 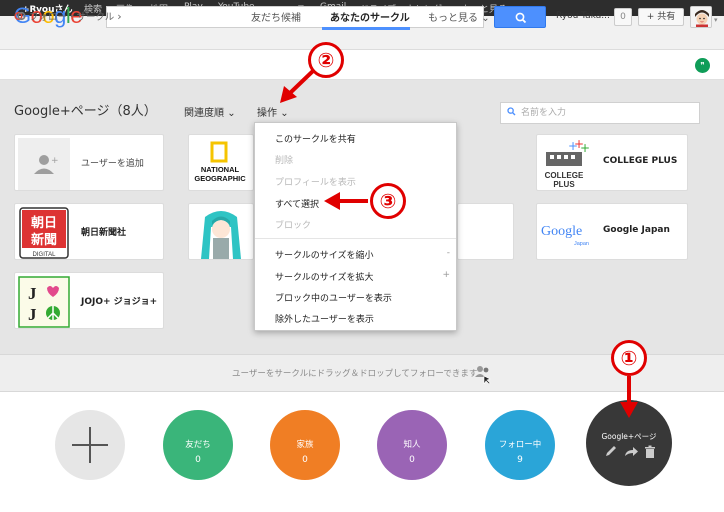 What do you see at coordinates (276, 16) in the screenshot?
I see `tab-suggestions: 友だち候補` at bounding box center [276, 16].